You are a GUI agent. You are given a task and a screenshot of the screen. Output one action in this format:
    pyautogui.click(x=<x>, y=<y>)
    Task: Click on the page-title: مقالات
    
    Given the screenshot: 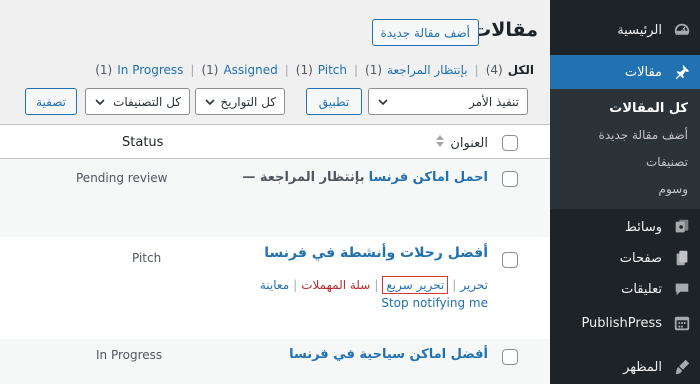 What is the action you would take?
    pyautogui.click(x=505, y=30)
    